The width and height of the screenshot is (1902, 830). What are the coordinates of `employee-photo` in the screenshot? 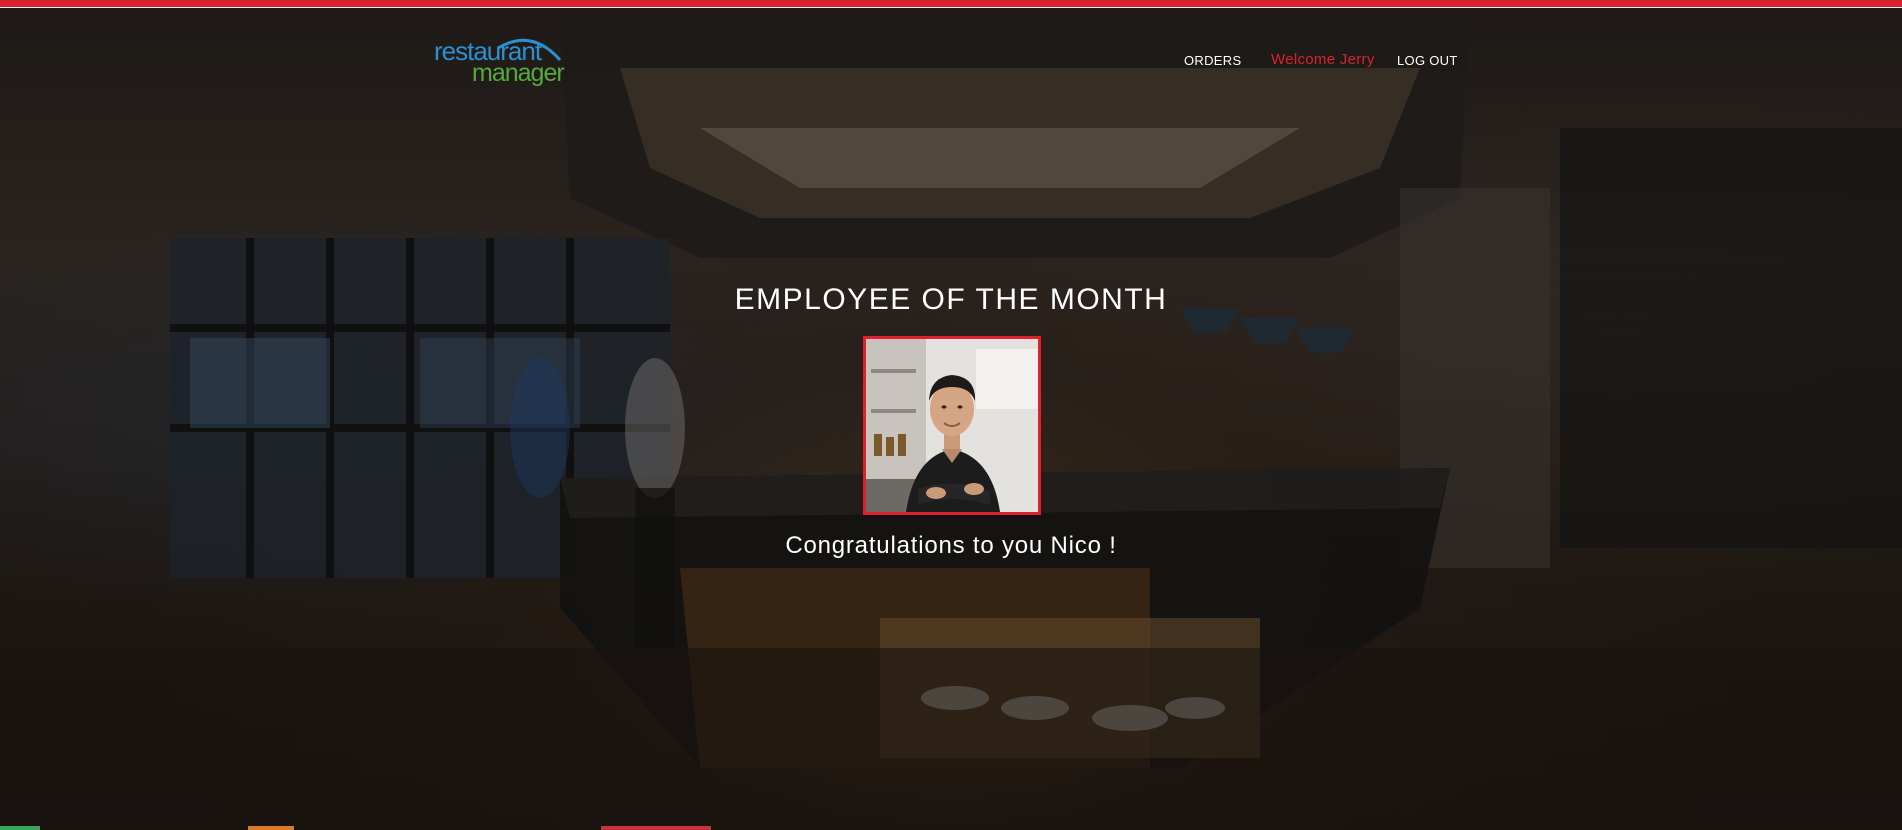 It's located at (952, 425).